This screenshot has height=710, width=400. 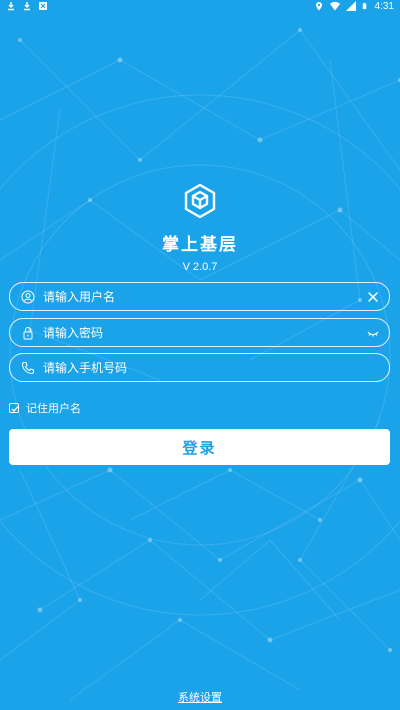 I want to click on phone-input, so click(x=216, y=367).